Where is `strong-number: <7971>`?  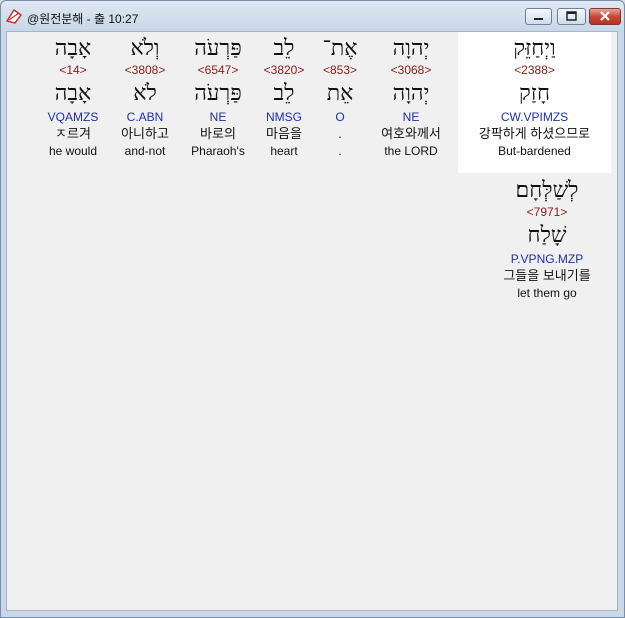
strong-number: <7971> is located at coordinates (547, 212).